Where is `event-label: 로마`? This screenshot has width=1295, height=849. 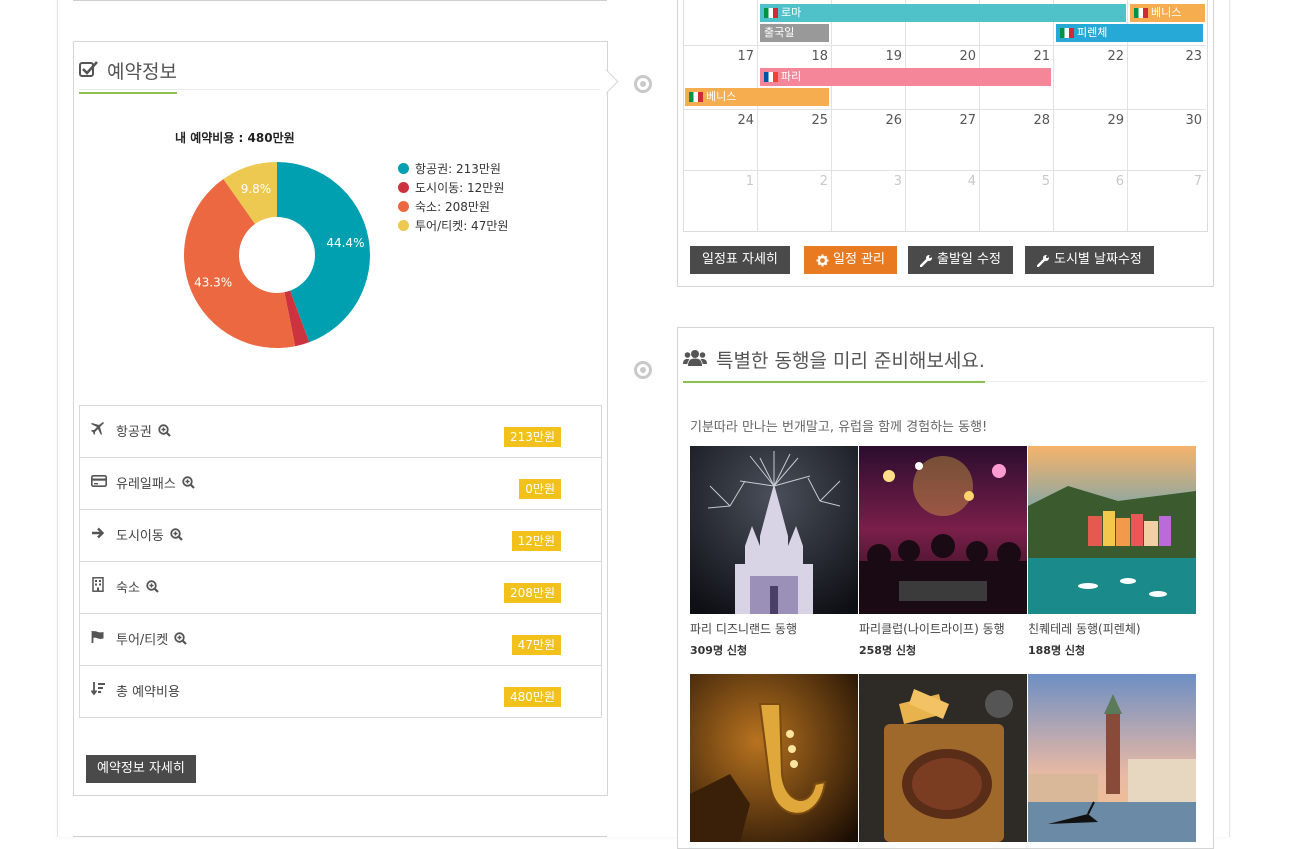 event-label: 로마 is located at coordinates (791, 12).